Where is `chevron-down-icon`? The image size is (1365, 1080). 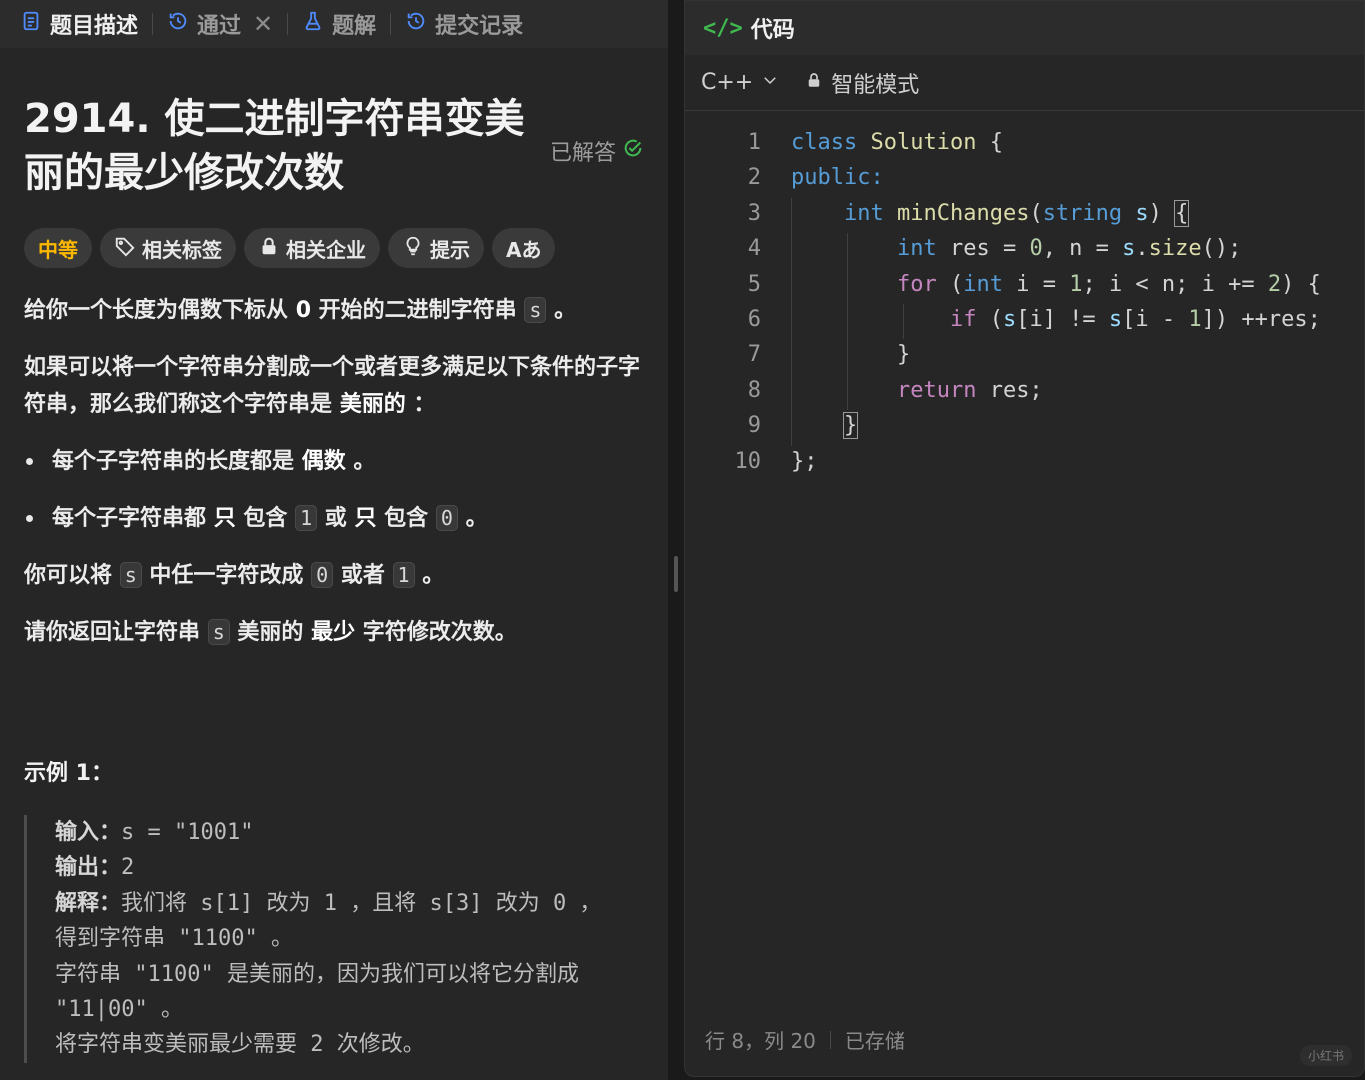
chevron-down-icon is located at coordinates (770, 82).